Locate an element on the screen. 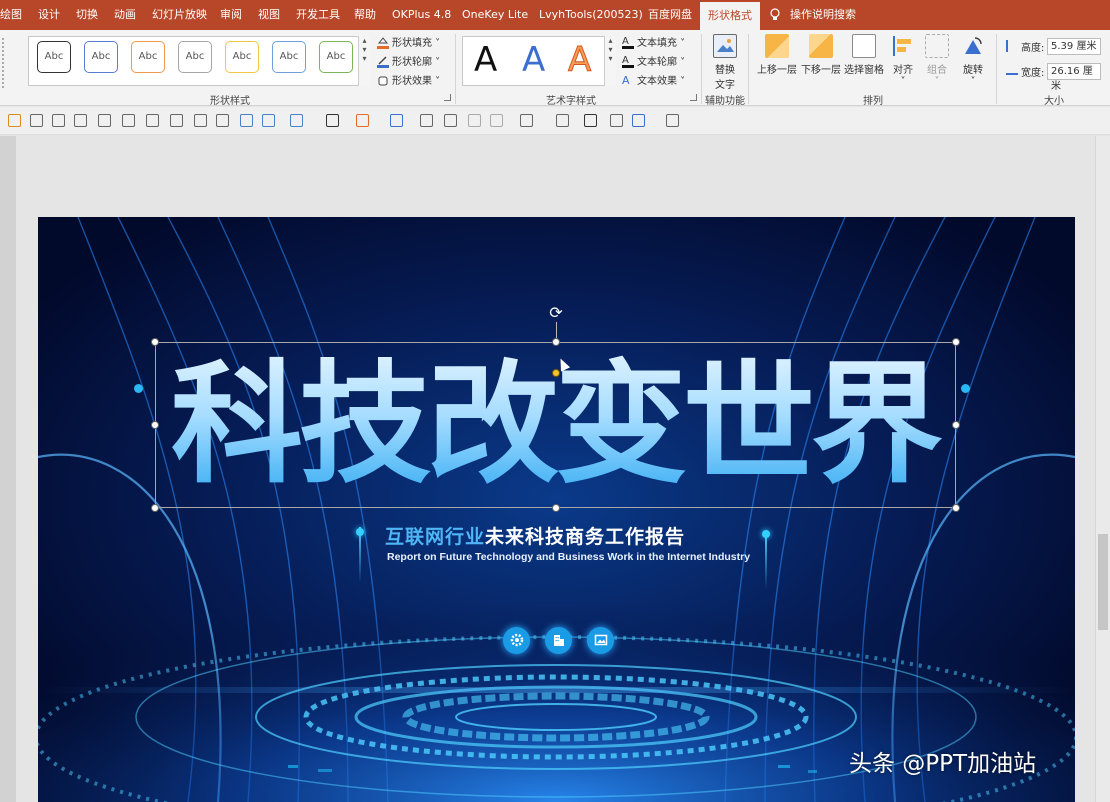  selection-pane-icon is located at coordinates (864, 46).